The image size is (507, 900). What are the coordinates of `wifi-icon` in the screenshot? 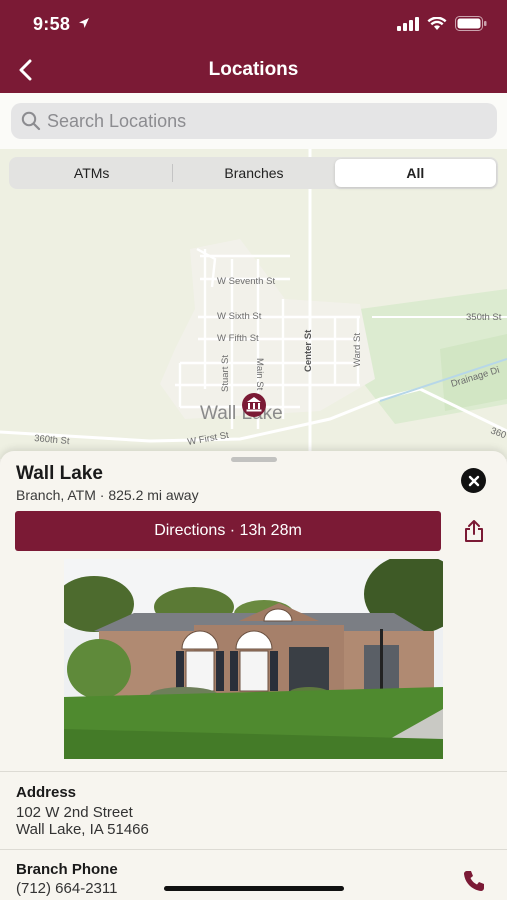 It's located at (437, 23).